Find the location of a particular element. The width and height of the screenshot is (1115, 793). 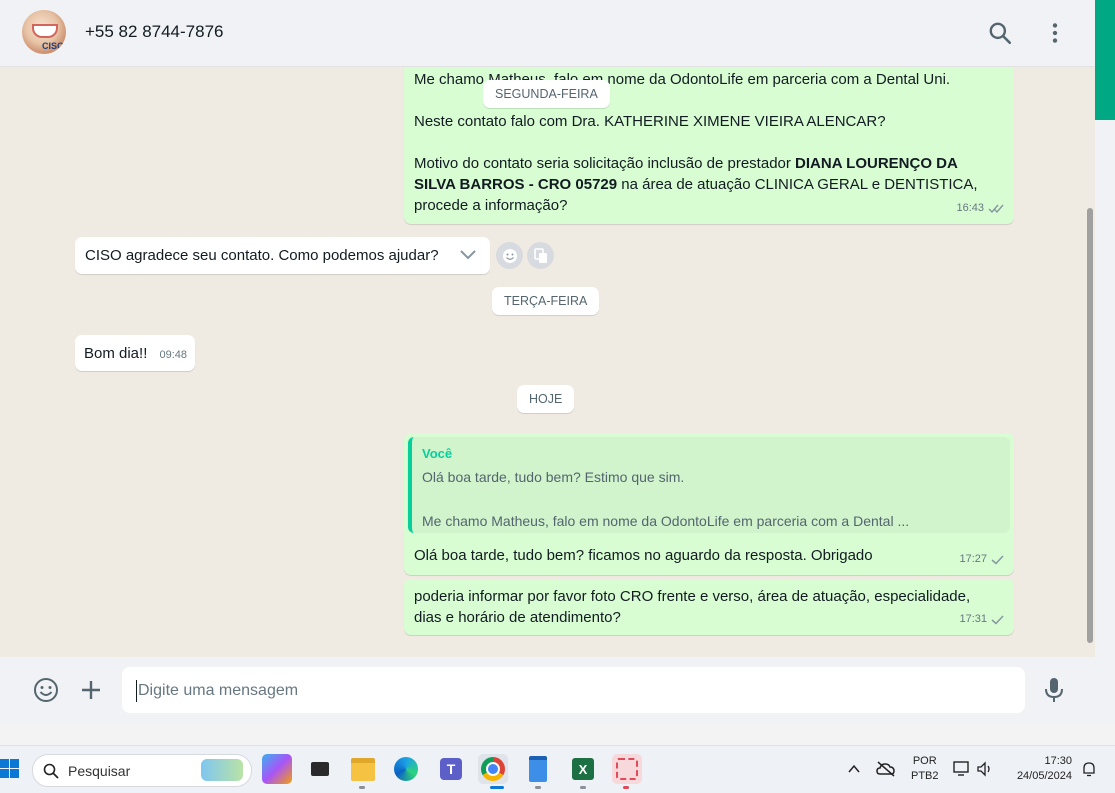

menu-icon is located at coordinates (1055, 33).